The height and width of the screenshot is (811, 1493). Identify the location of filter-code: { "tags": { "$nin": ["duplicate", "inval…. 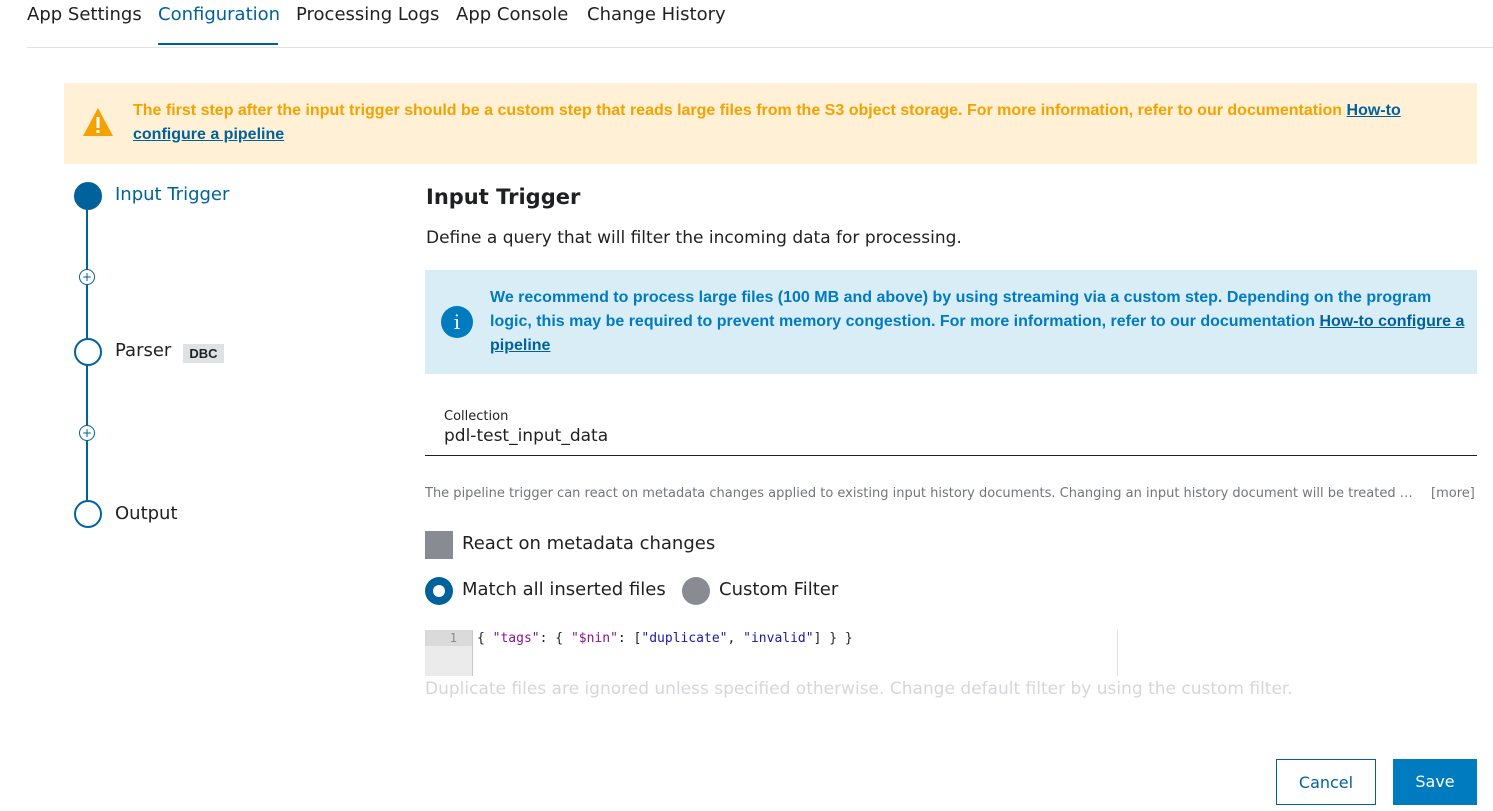
(665, 638).